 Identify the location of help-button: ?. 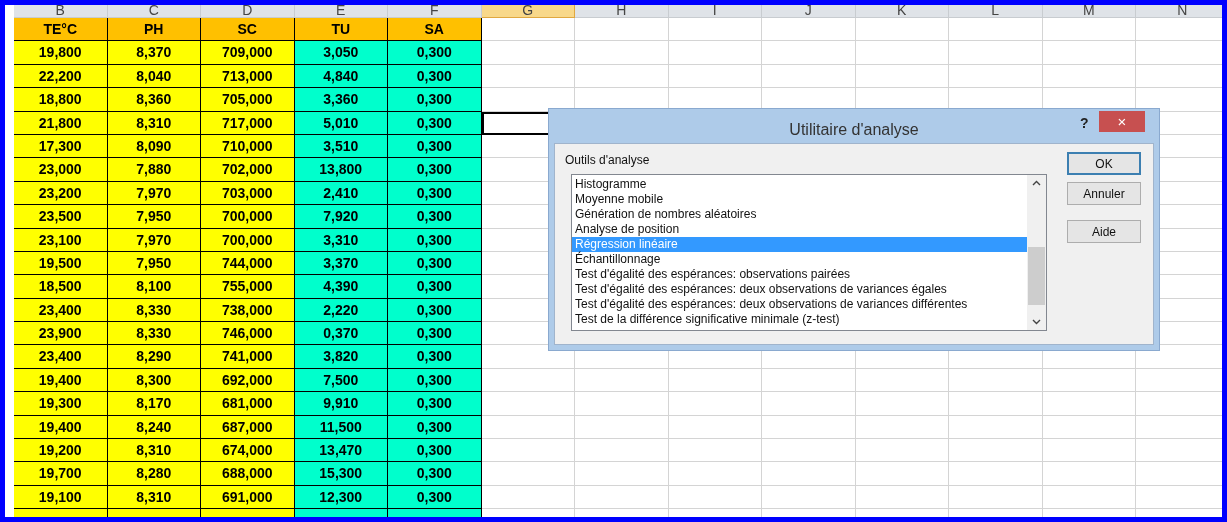
(1084, 123).